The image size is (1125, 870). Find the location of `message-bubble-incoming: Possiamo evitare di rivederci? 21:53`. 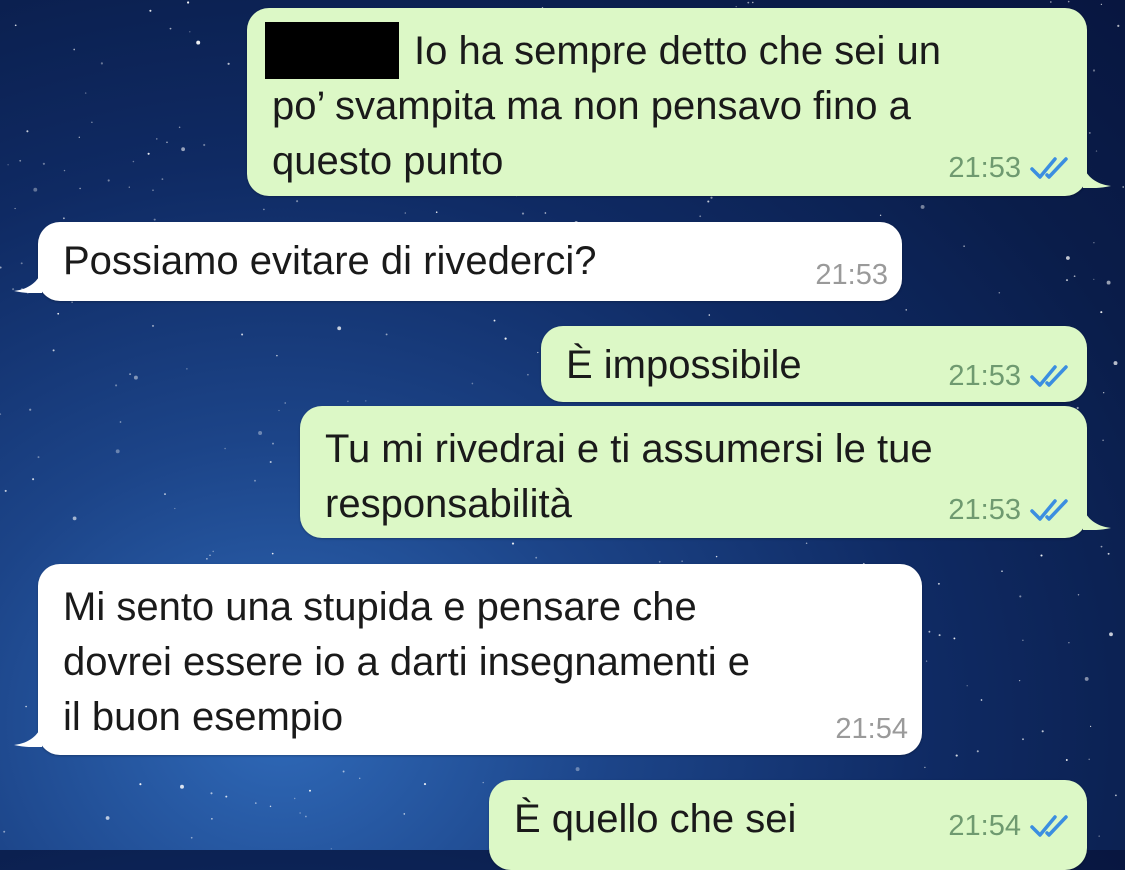

message-bubble-incoming: Possiamo evitare di rivederci? 21:53 is located at coordinates (458, 261).